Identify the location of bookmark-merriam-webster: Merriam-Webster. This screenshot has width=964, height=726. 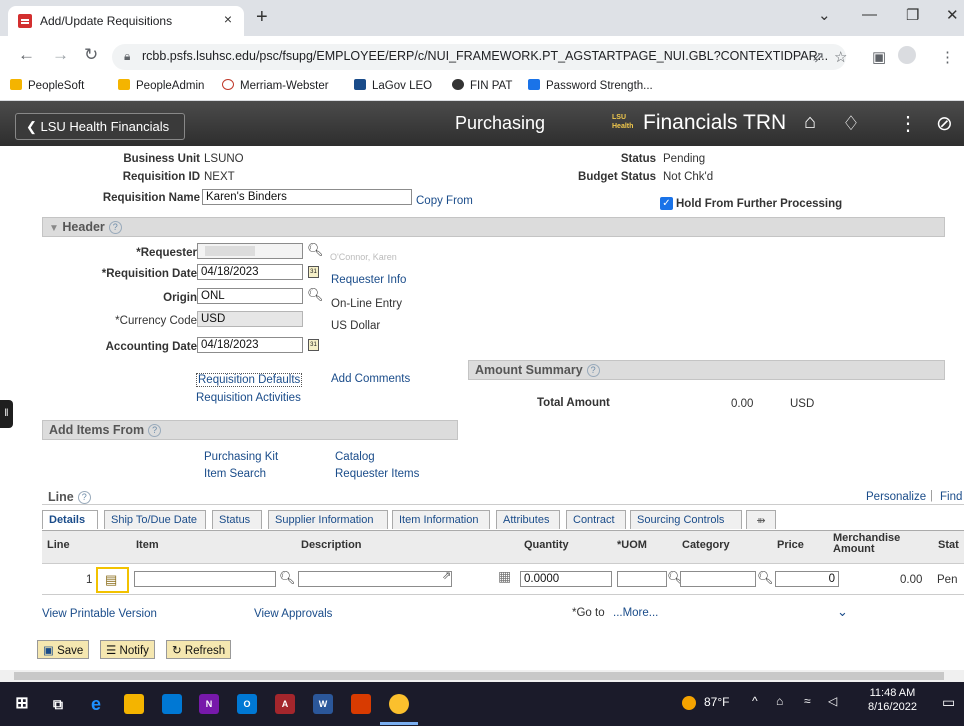
(275, 85).